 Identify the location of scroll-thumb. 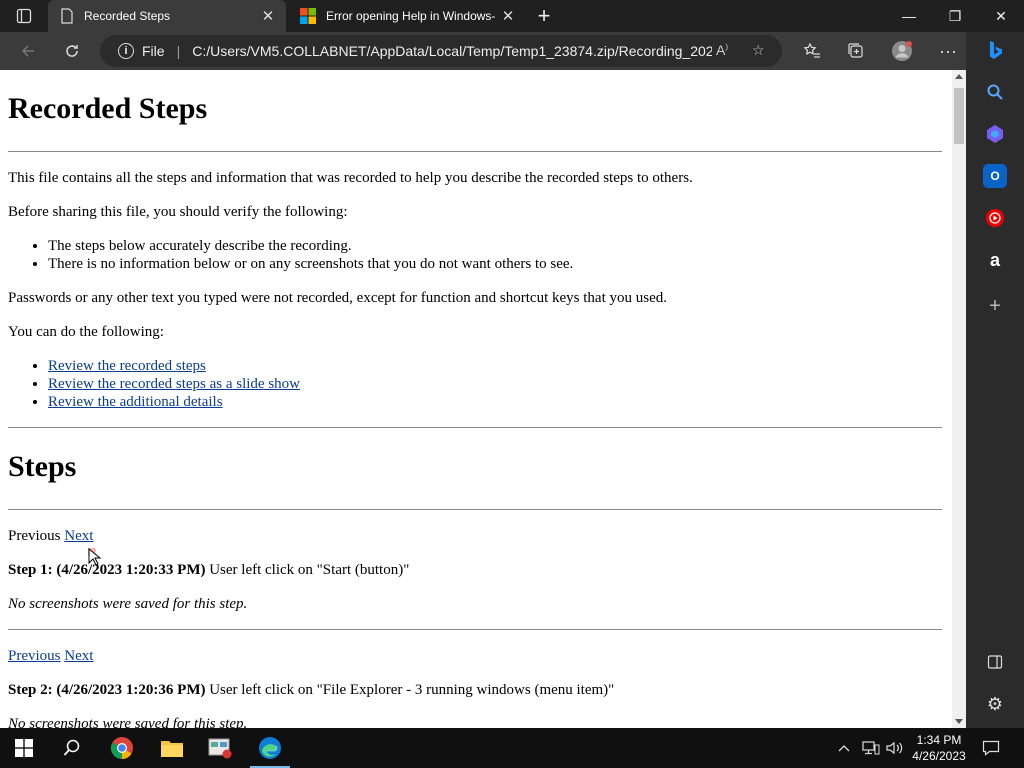
(959, 116).